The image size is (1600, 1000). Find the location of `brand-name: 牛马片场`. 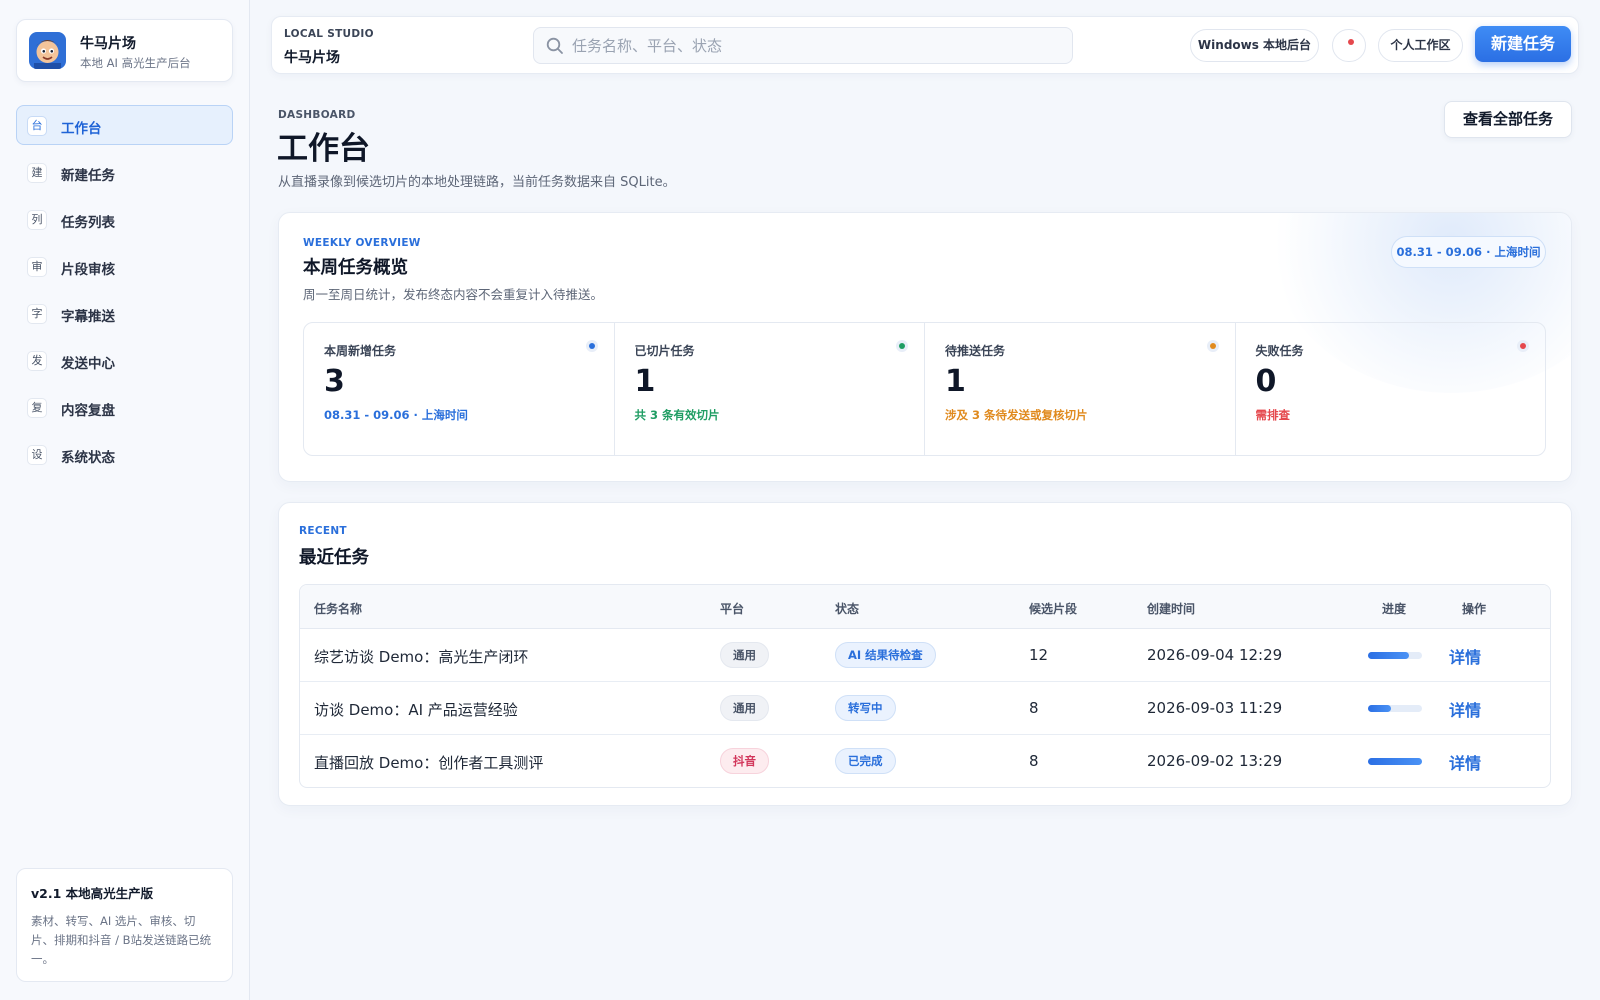

brand-name: 牛马片场 is located at coordinates (108, 44).